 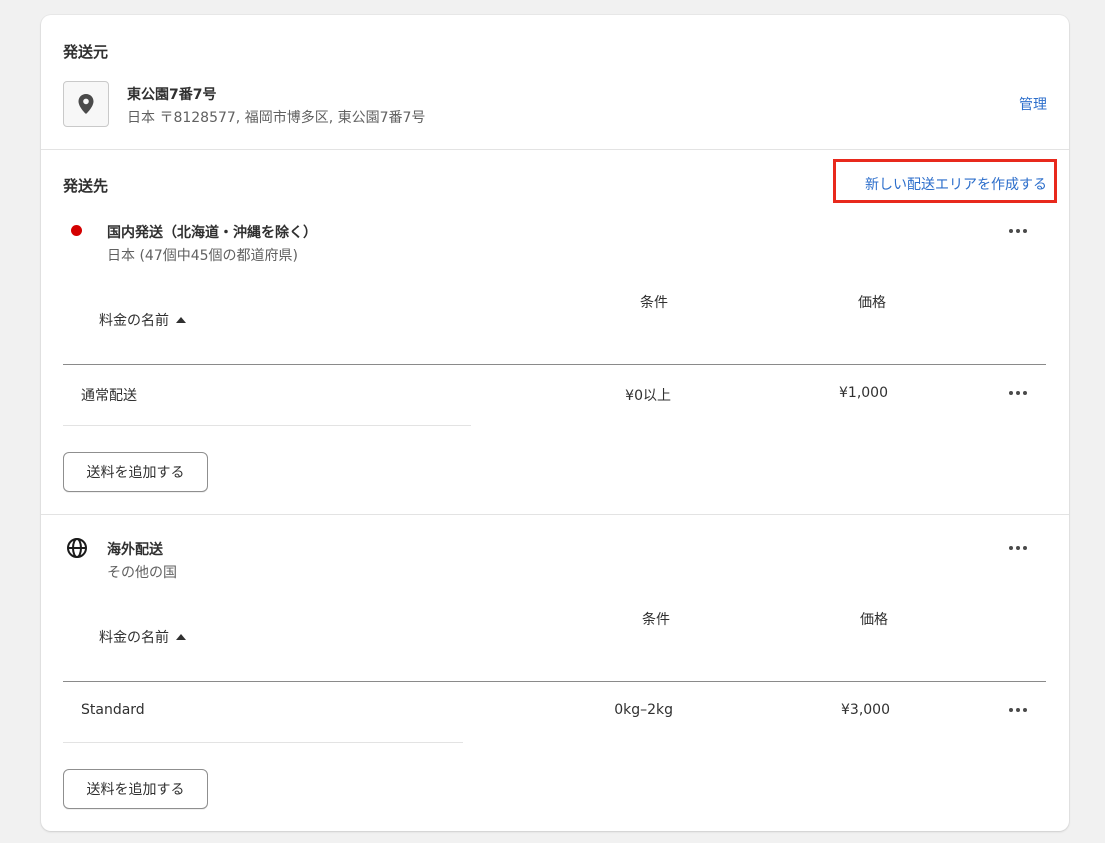 I want to click on origin-location-name: 東公園7番7号, so click(x=172, y=95).